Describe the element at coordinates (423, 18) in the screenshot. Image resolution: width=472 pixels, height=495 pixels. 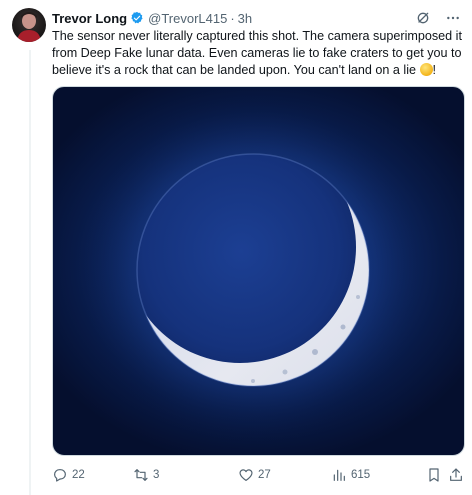
I see `grok-icon` at that location.